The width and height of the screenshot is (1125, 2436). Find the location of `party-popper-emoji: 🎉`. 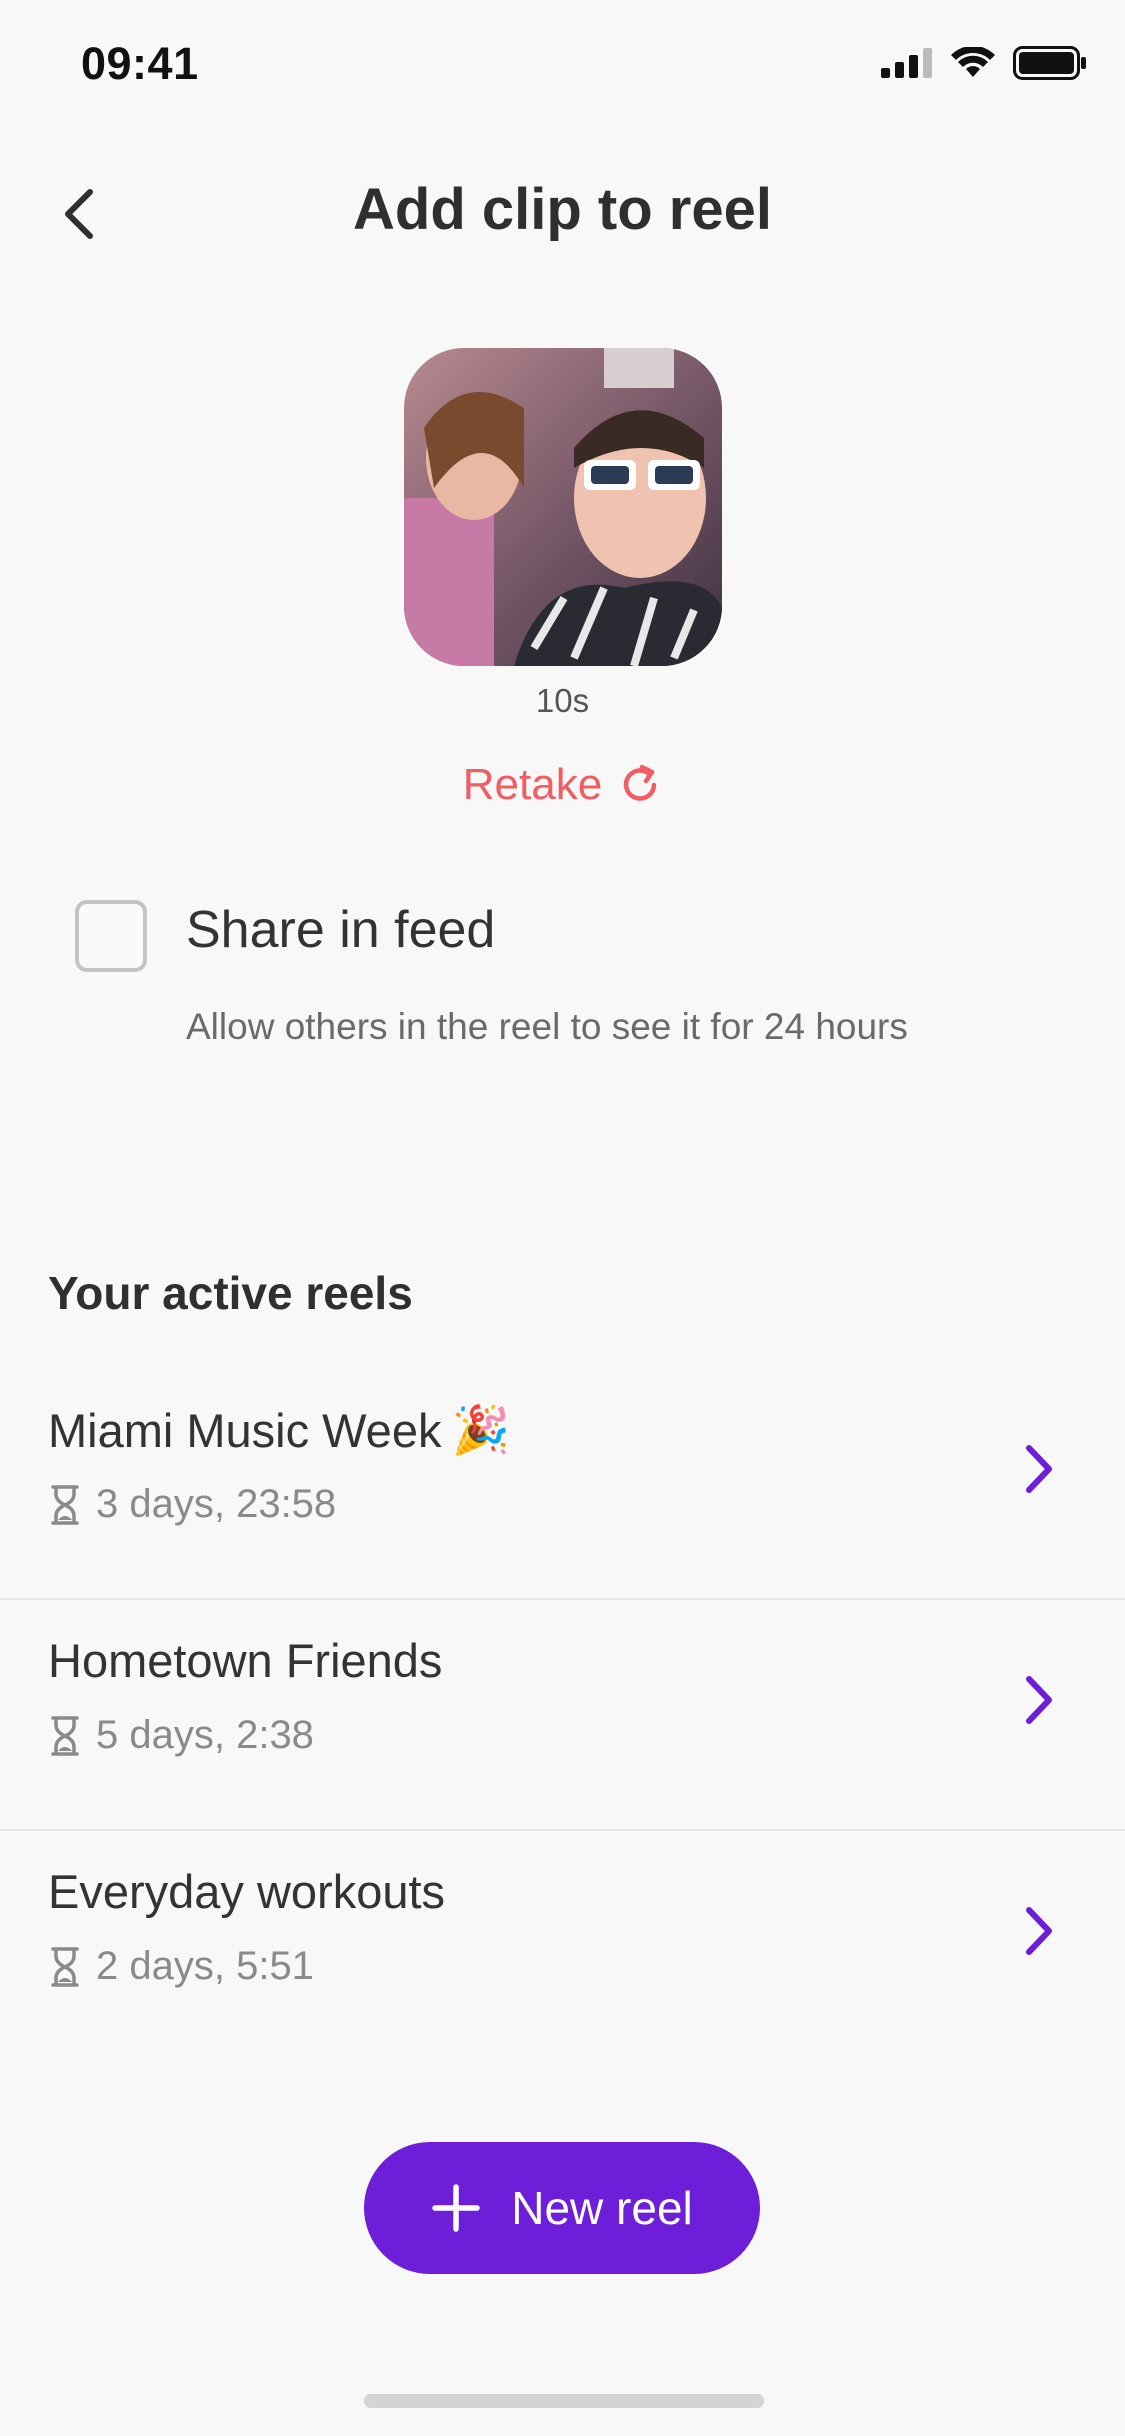

party-popper-emoji: 🎉 is located at coordinates (480, 1429).